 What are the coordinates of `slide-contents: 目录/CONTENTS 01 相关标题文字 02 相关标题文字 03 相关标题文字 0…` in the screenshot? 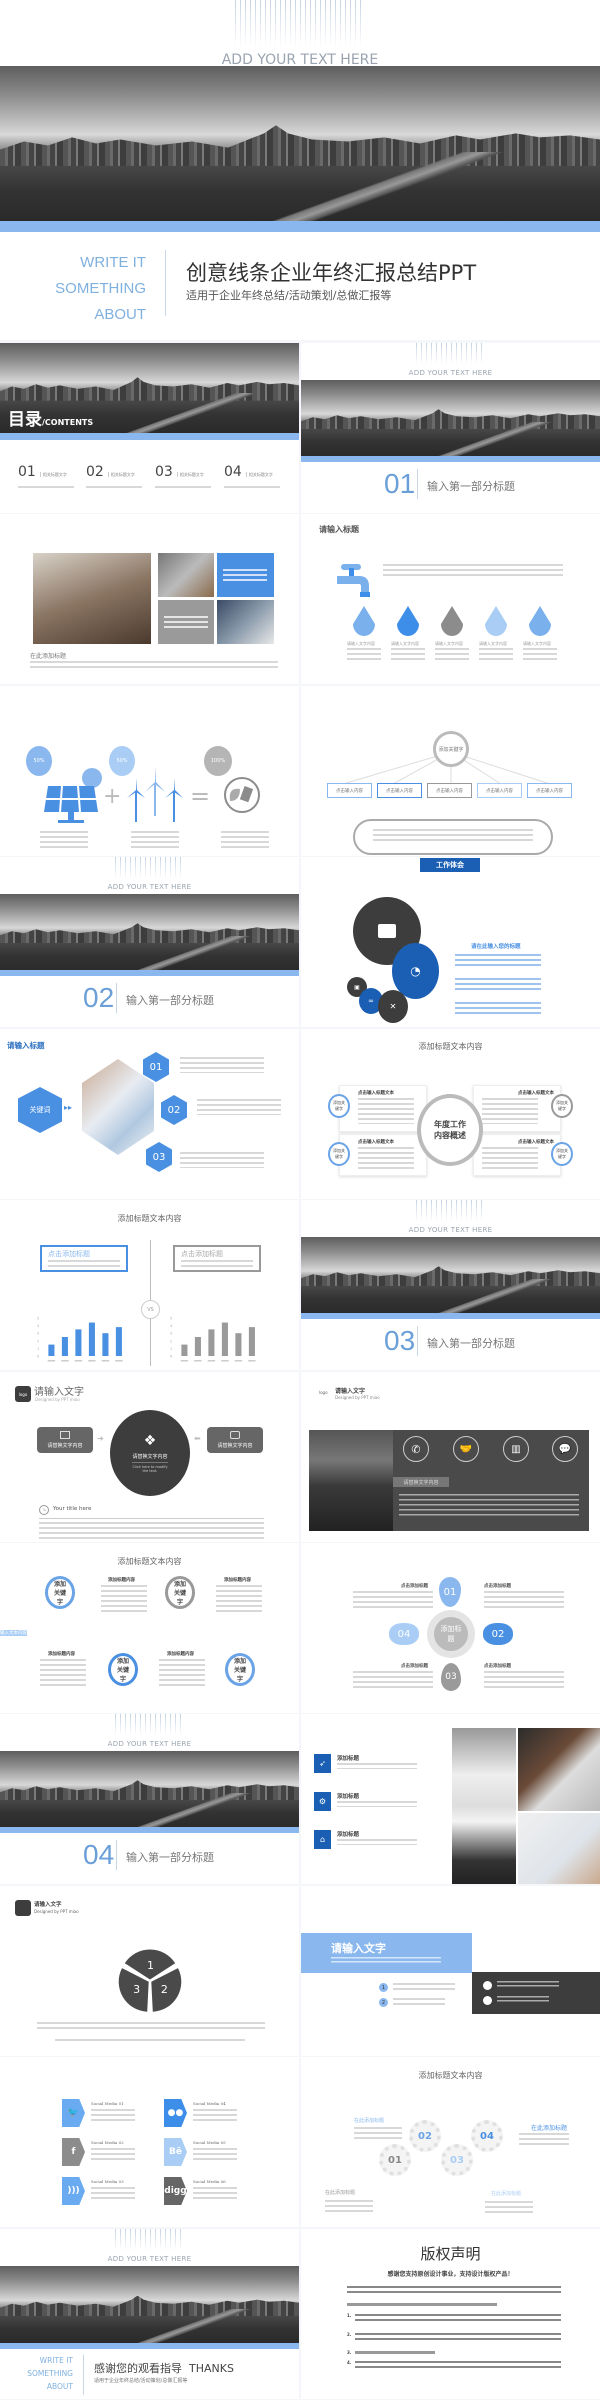 It's located at (149, 428).